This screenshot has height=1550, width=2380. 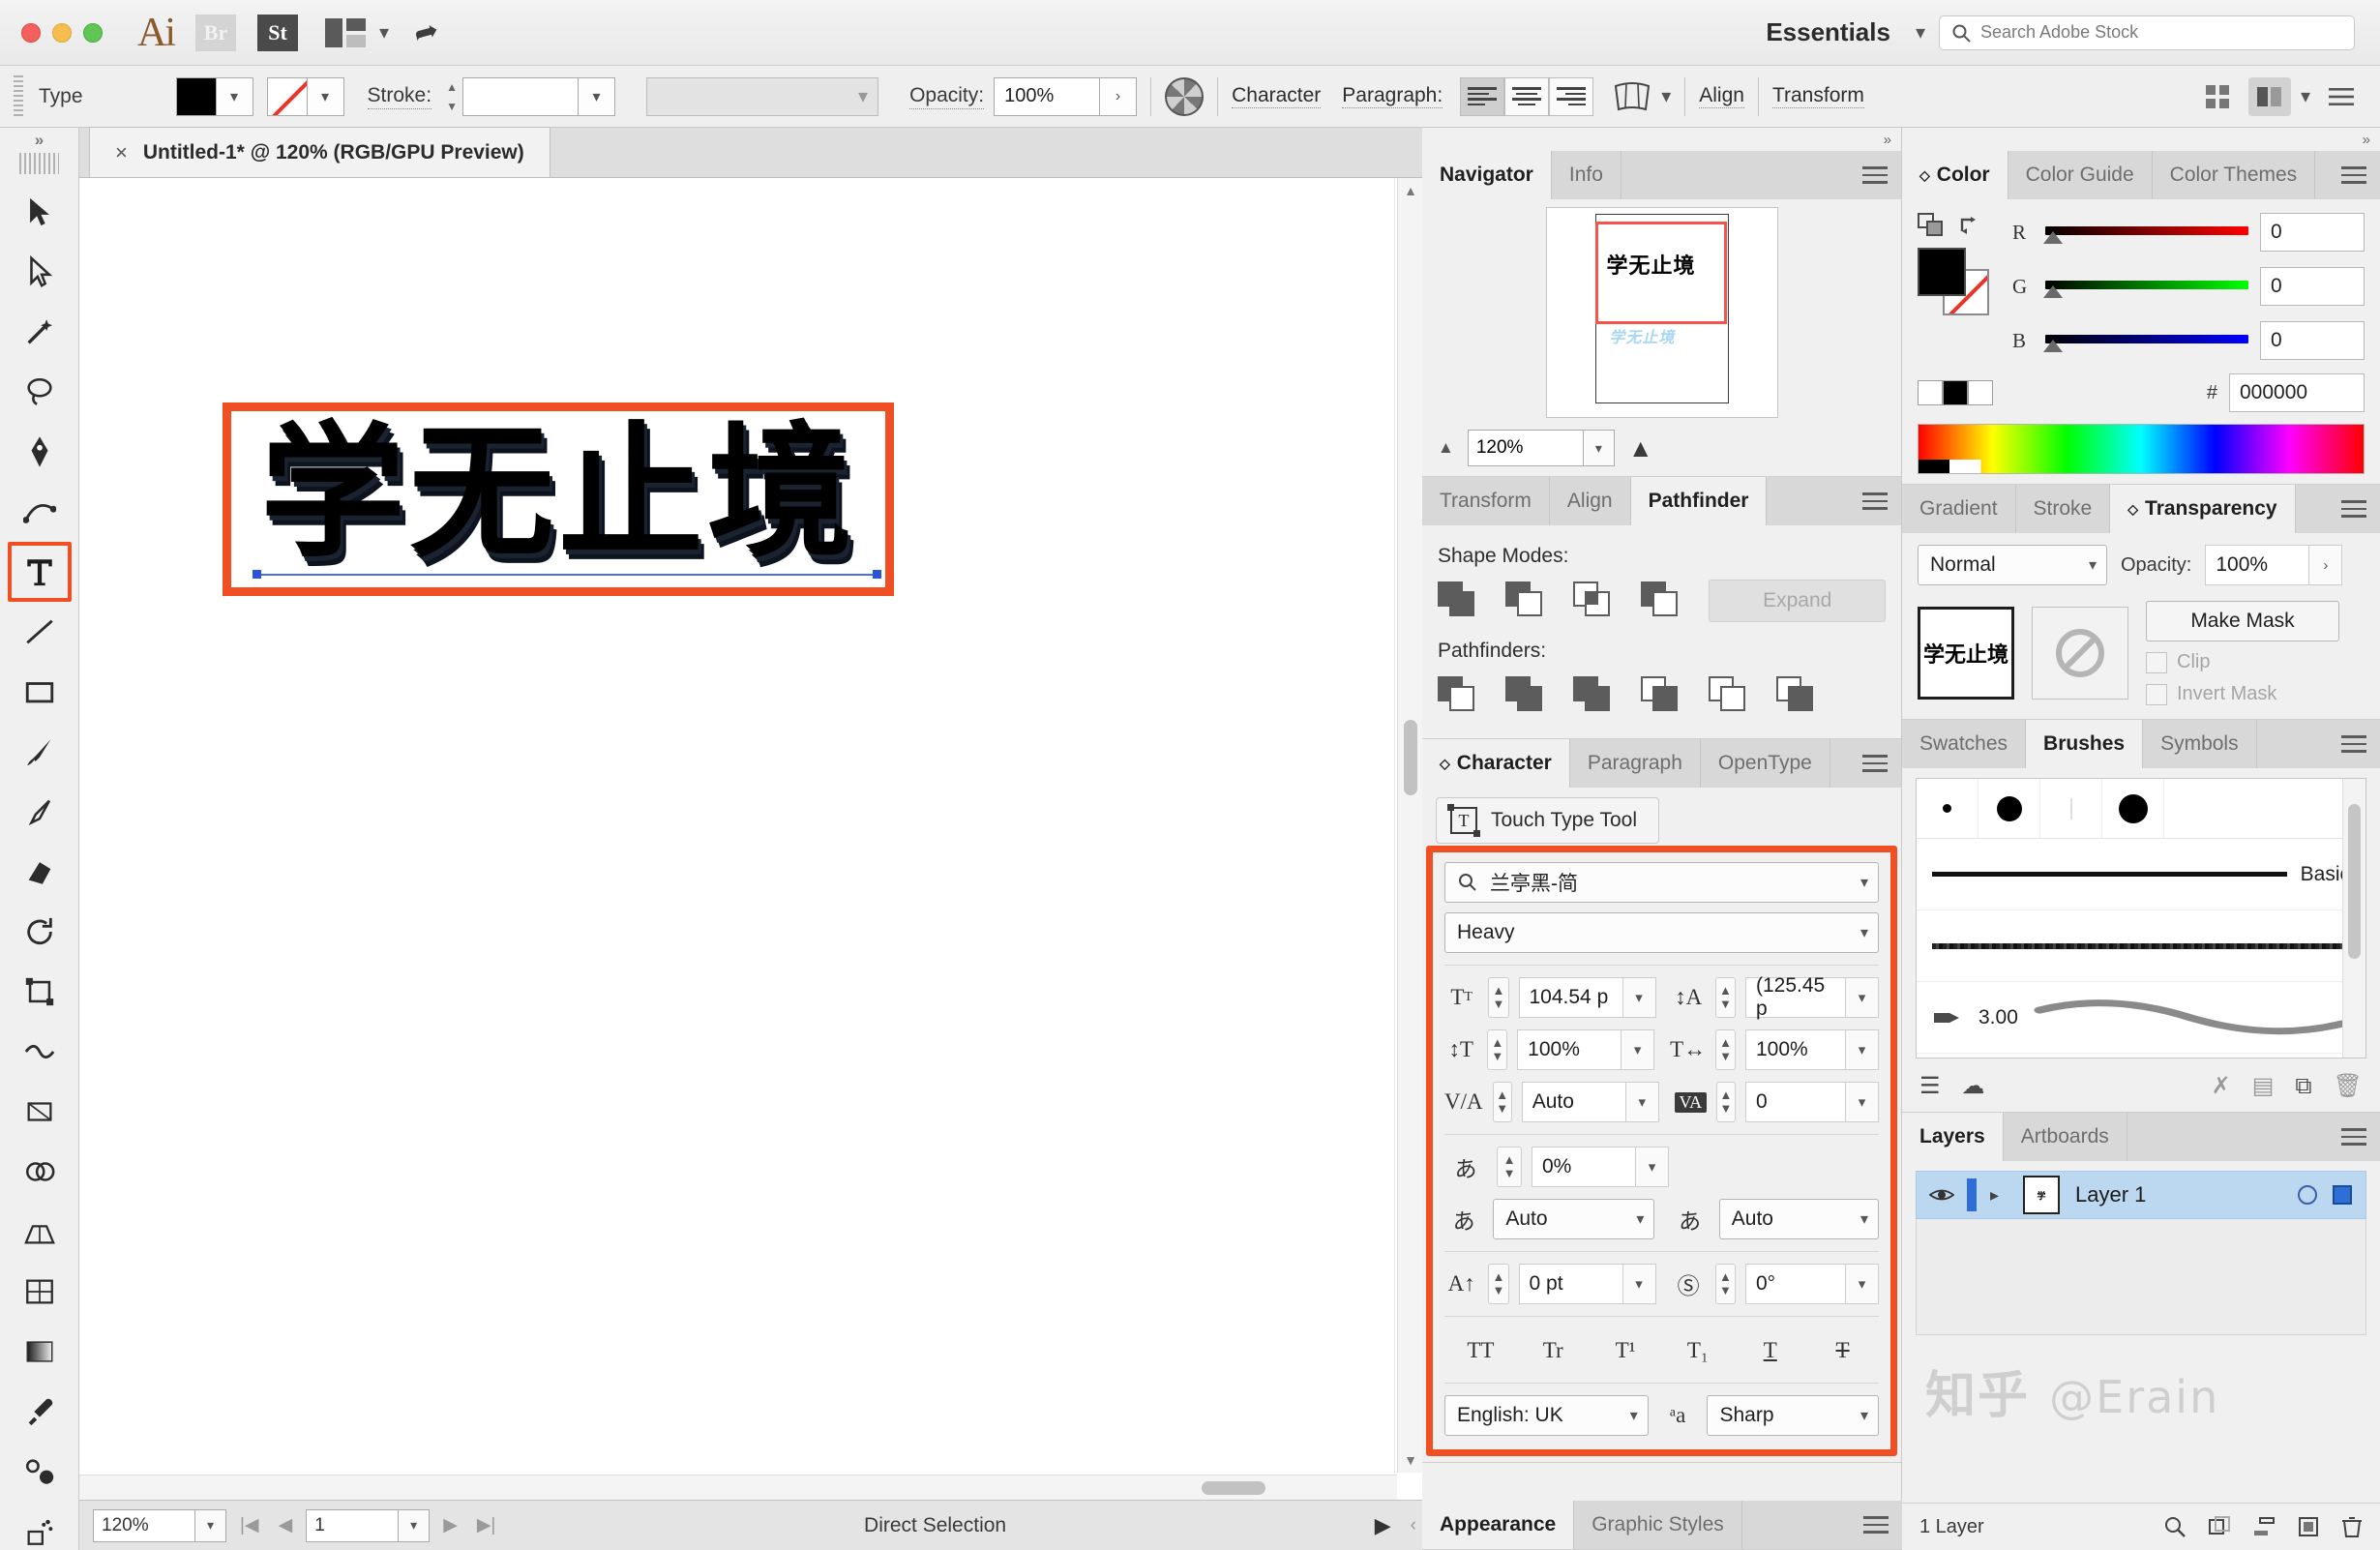 I want to click on navigator-zoom-dropdown: ▾, so click(x=1599, y=448).